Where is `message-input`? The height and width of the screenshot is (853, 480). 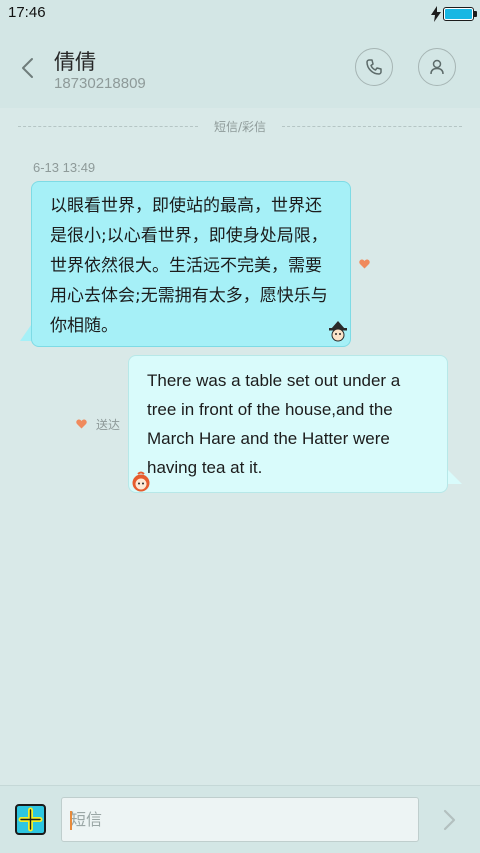
message-input is located at coordinates (240, 819).